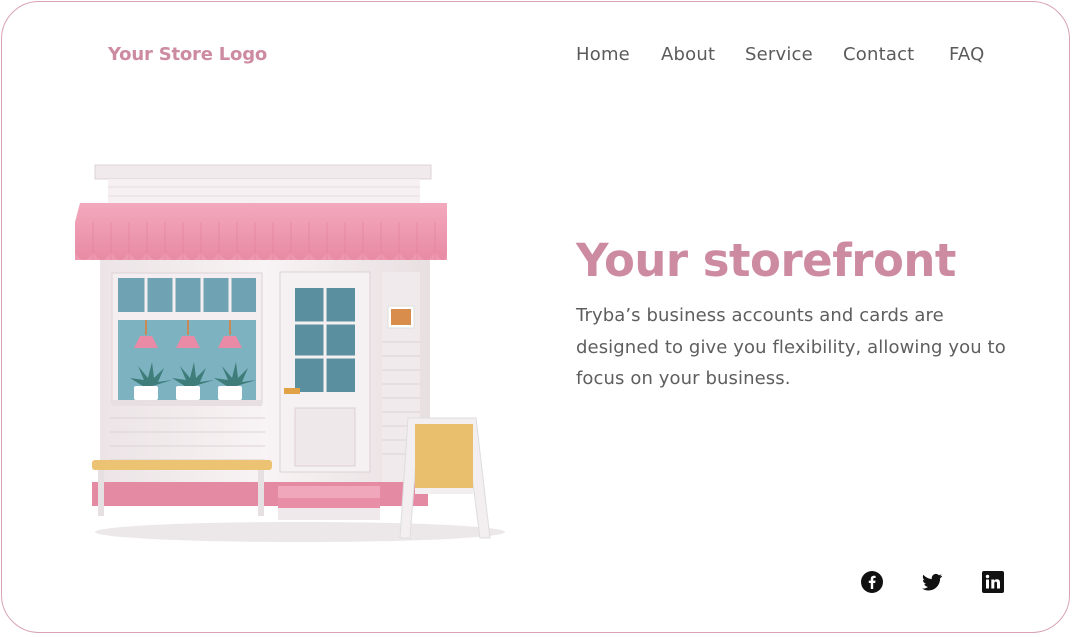 Image resolution: width=1074 pixels, height=637 pixels. What do you see at coordinates (932, 582) in the screenshot?
I see `twitter-icon` at bounding box center [932, 582].